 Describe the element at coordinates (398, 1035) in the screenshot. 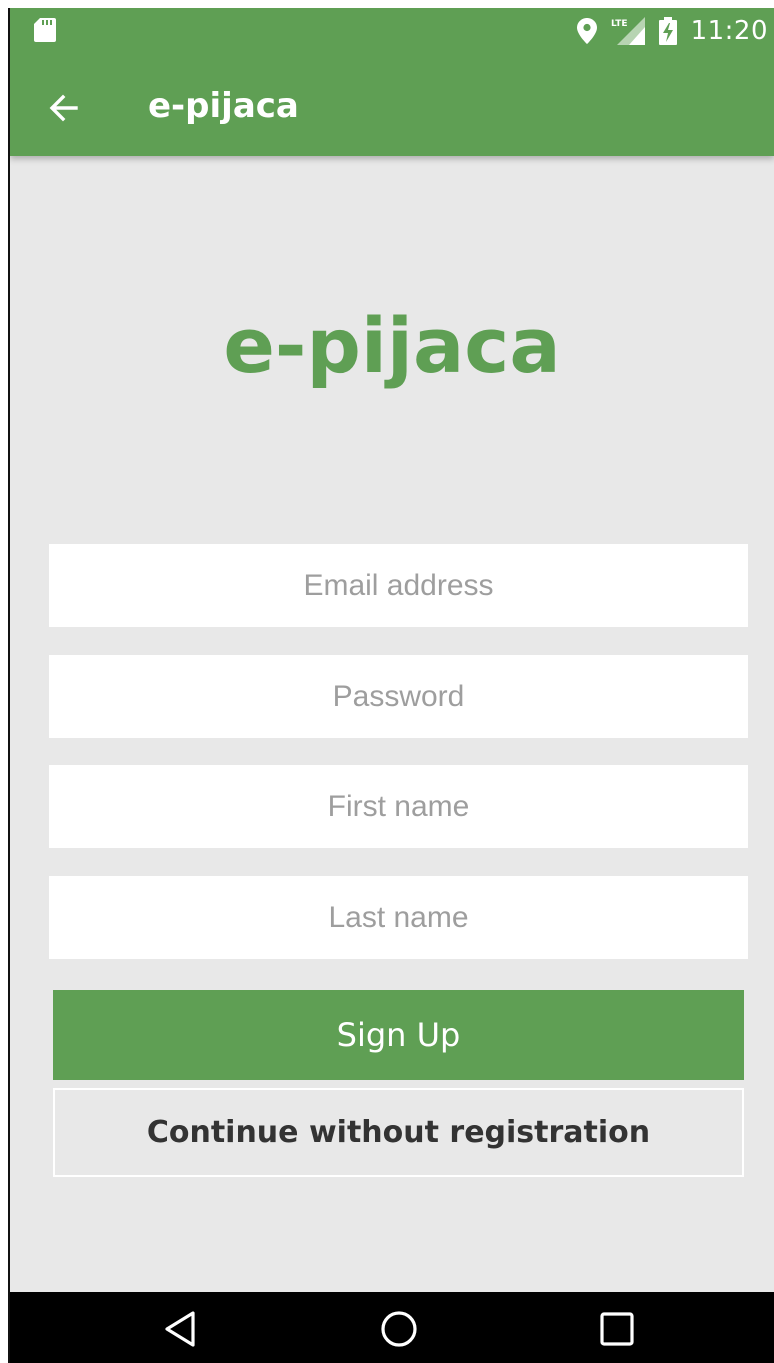

I see `sign-up-button: Sign Up` at that location.